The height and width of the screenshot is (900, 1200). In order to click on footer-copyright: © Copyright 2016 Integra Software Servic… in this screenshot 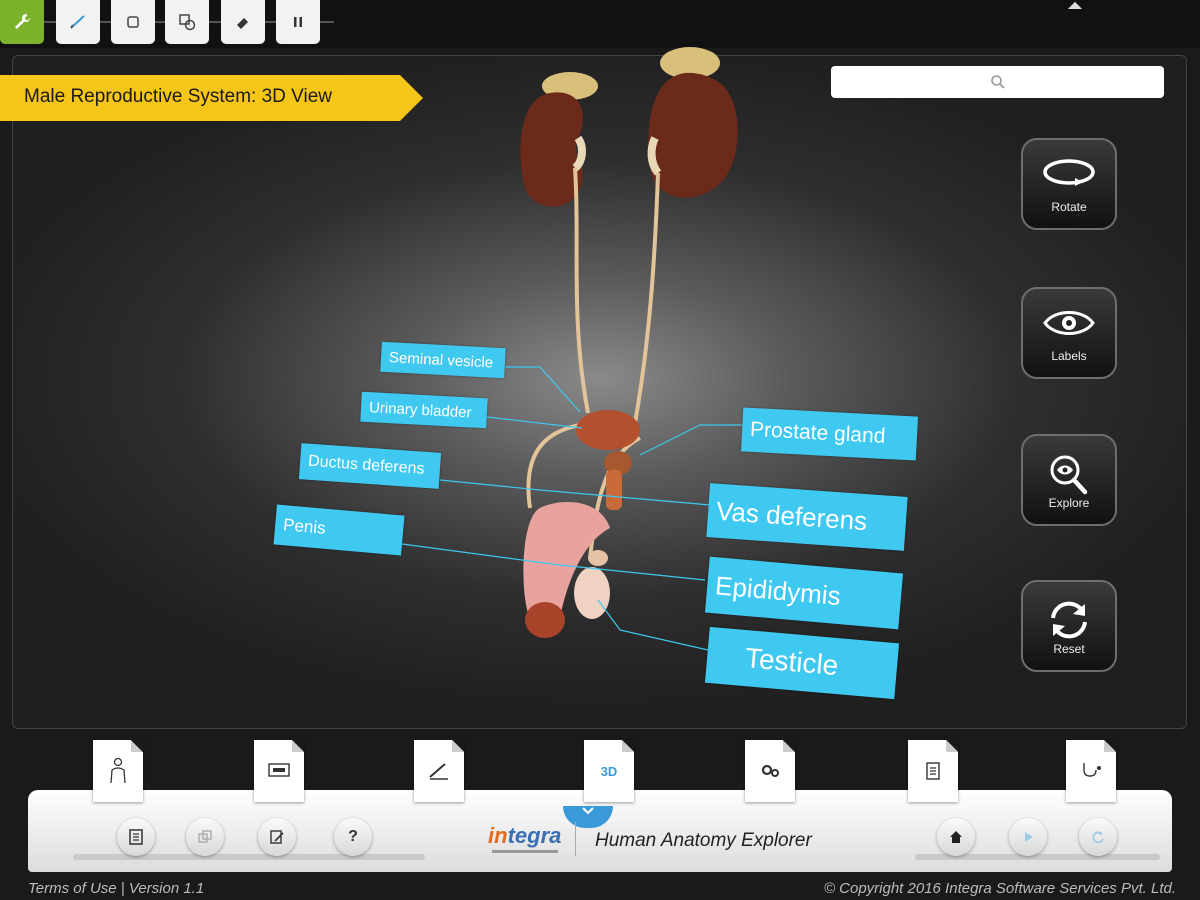, I will do `click(999, 888)`.